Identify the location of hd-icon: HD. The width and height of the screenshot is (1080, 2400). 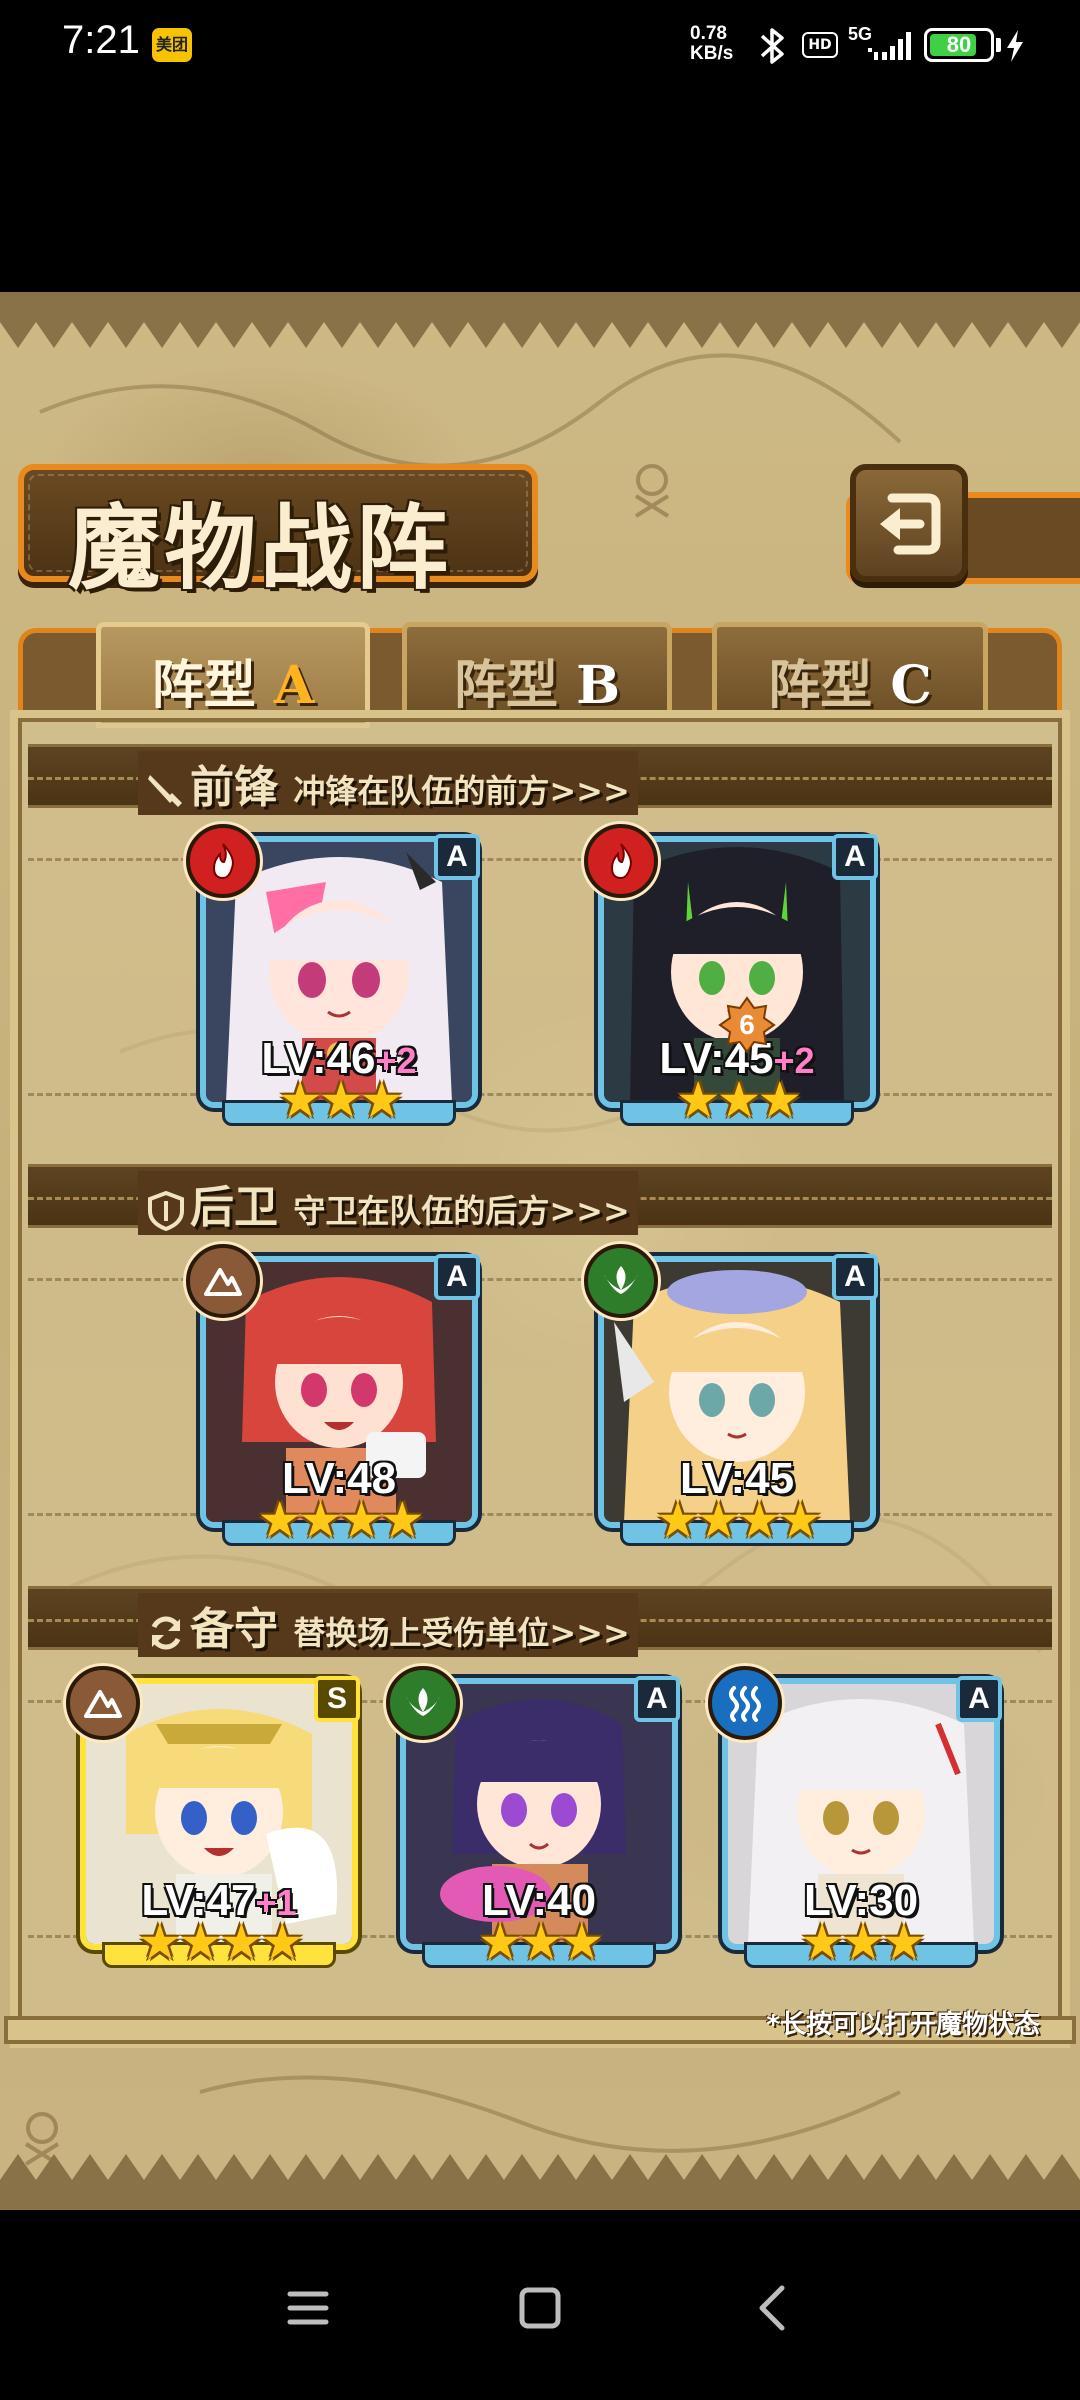
(820, 45).